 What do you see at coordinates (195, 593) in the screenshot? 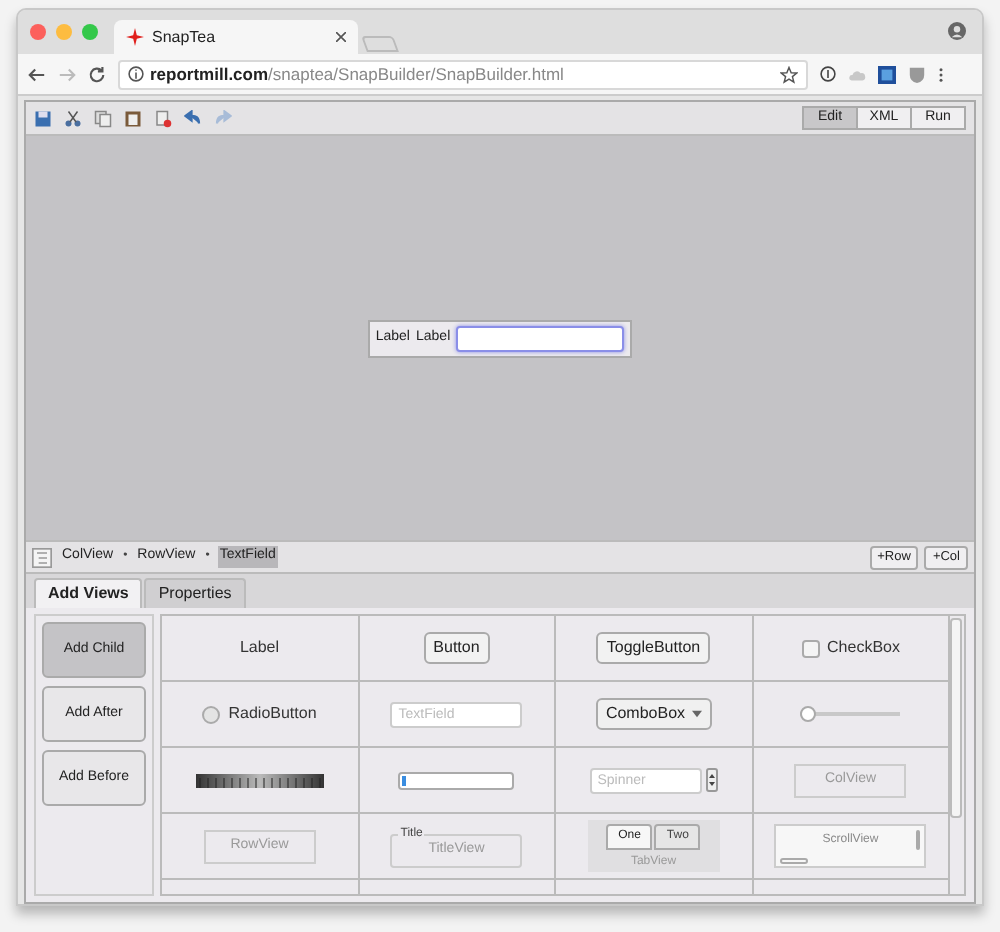
I see `panel-tab: Properties` at bounding box center [195, 593].